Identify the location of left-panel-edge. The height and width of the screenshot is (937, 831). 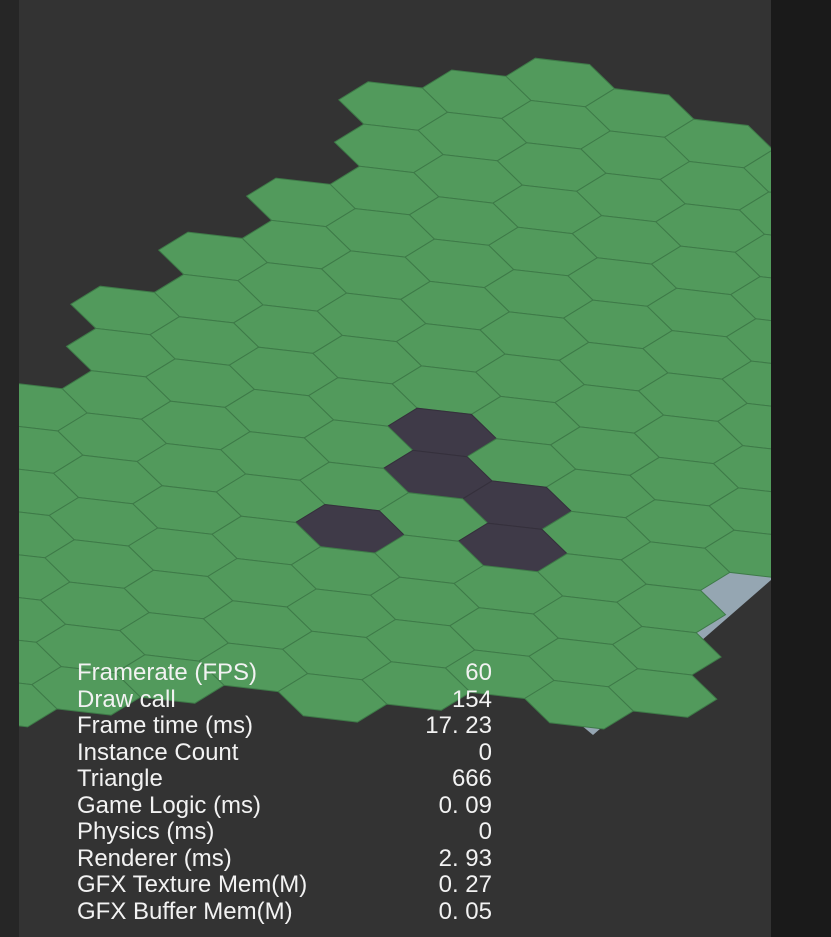
(9, 468).